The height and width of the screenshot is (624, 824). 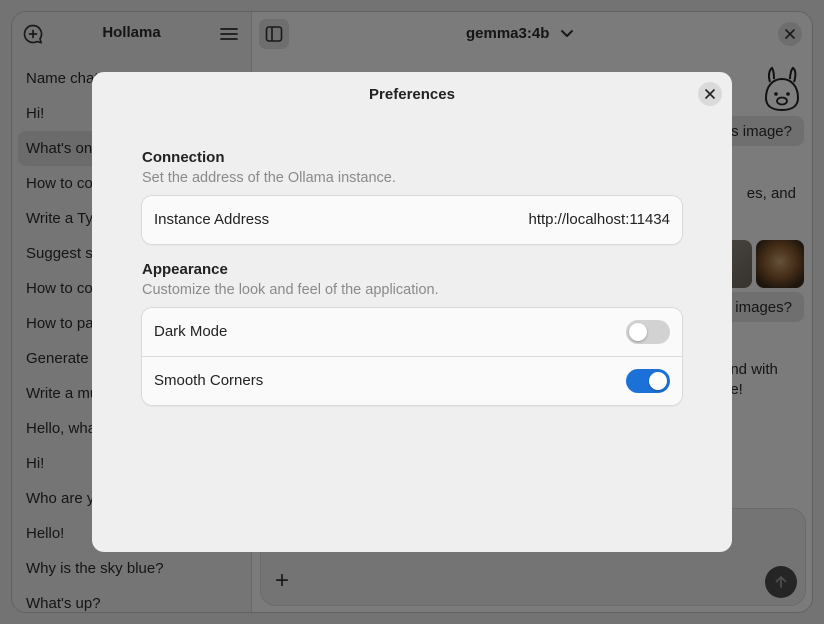 What do you see at coordinates (600, 219) in the screenshot?
I see `instance-address-input: http://localhost:11434` at bounding box center [600, 219].